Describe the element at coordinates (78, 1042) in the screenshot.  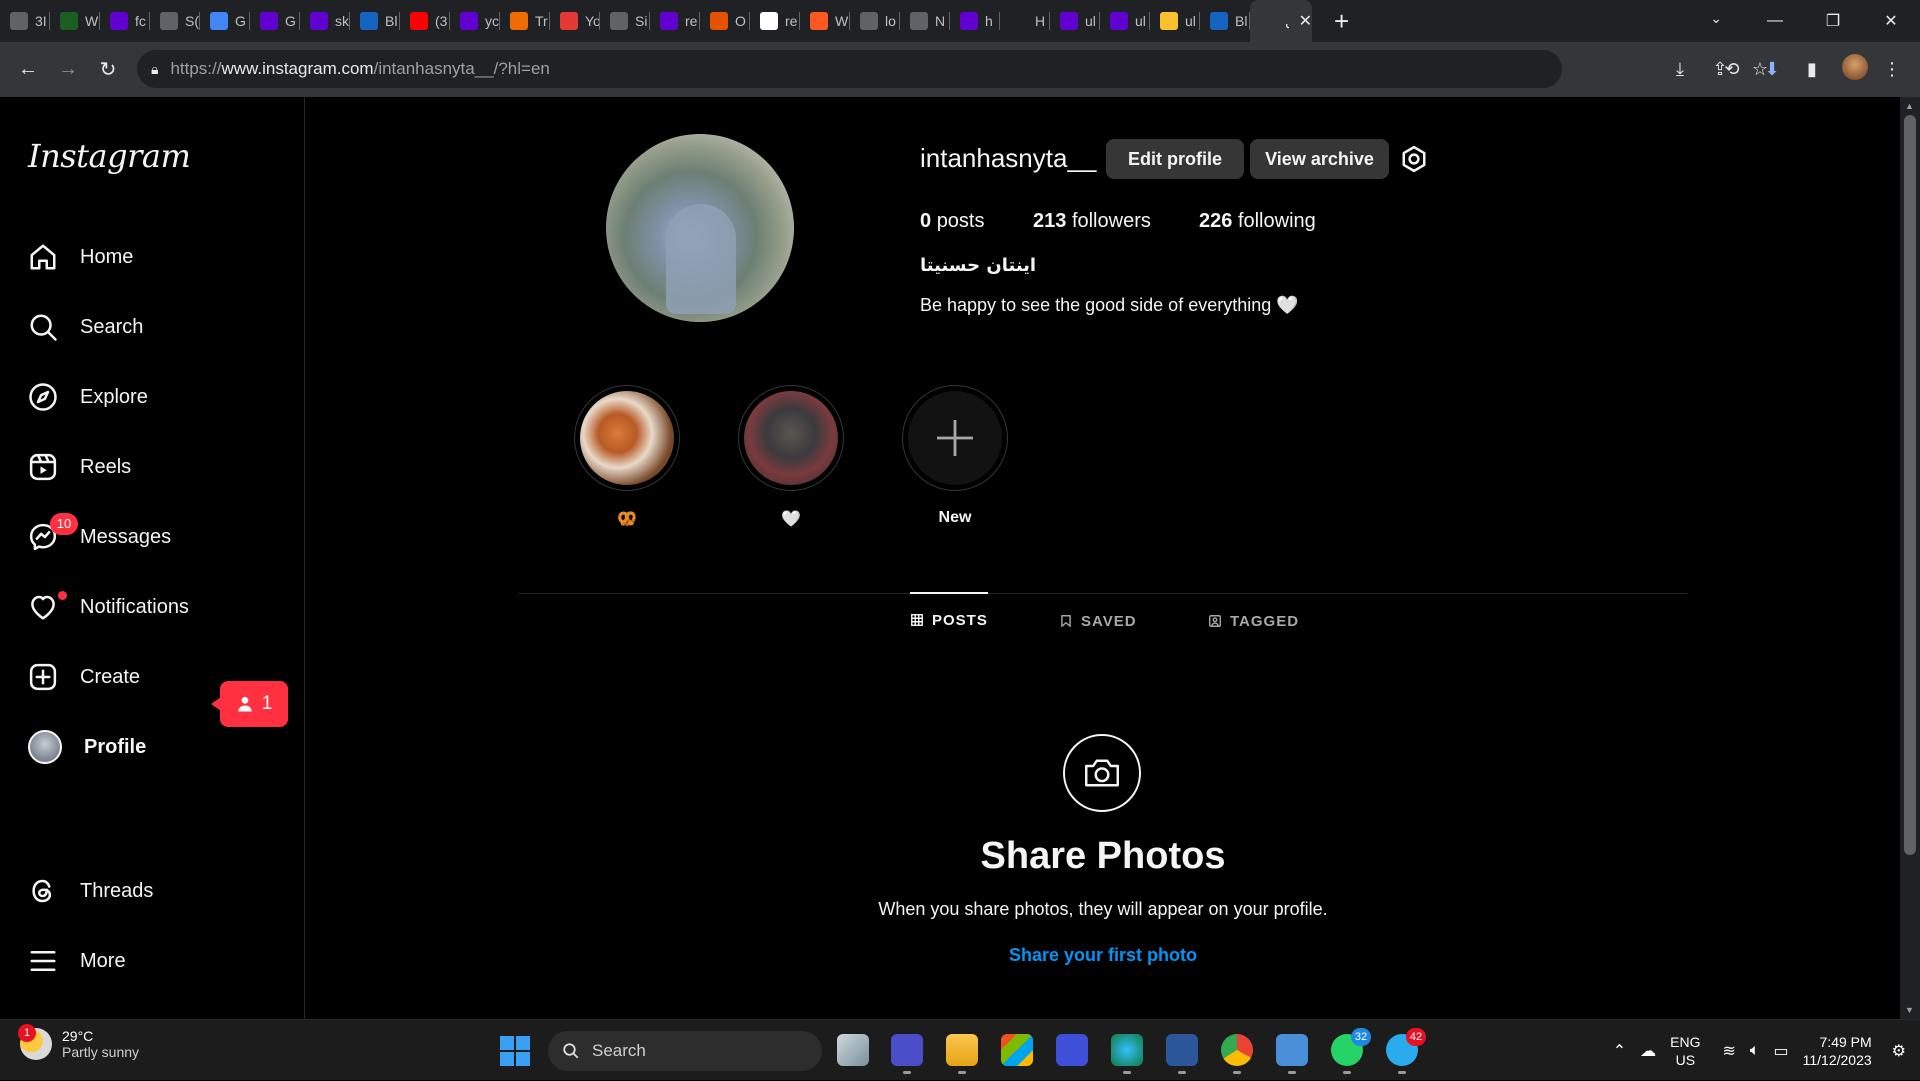
I see `weather-widget: 1 29°C Partly sunny` at that location.